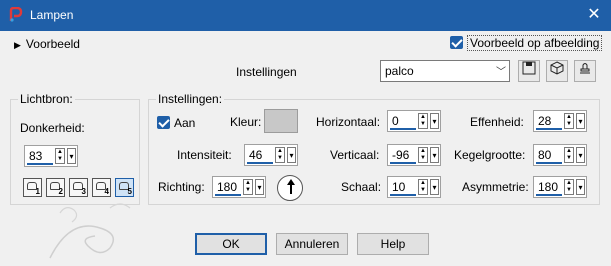  I want to click on asymmetry-slider-track, so click(549, 195).